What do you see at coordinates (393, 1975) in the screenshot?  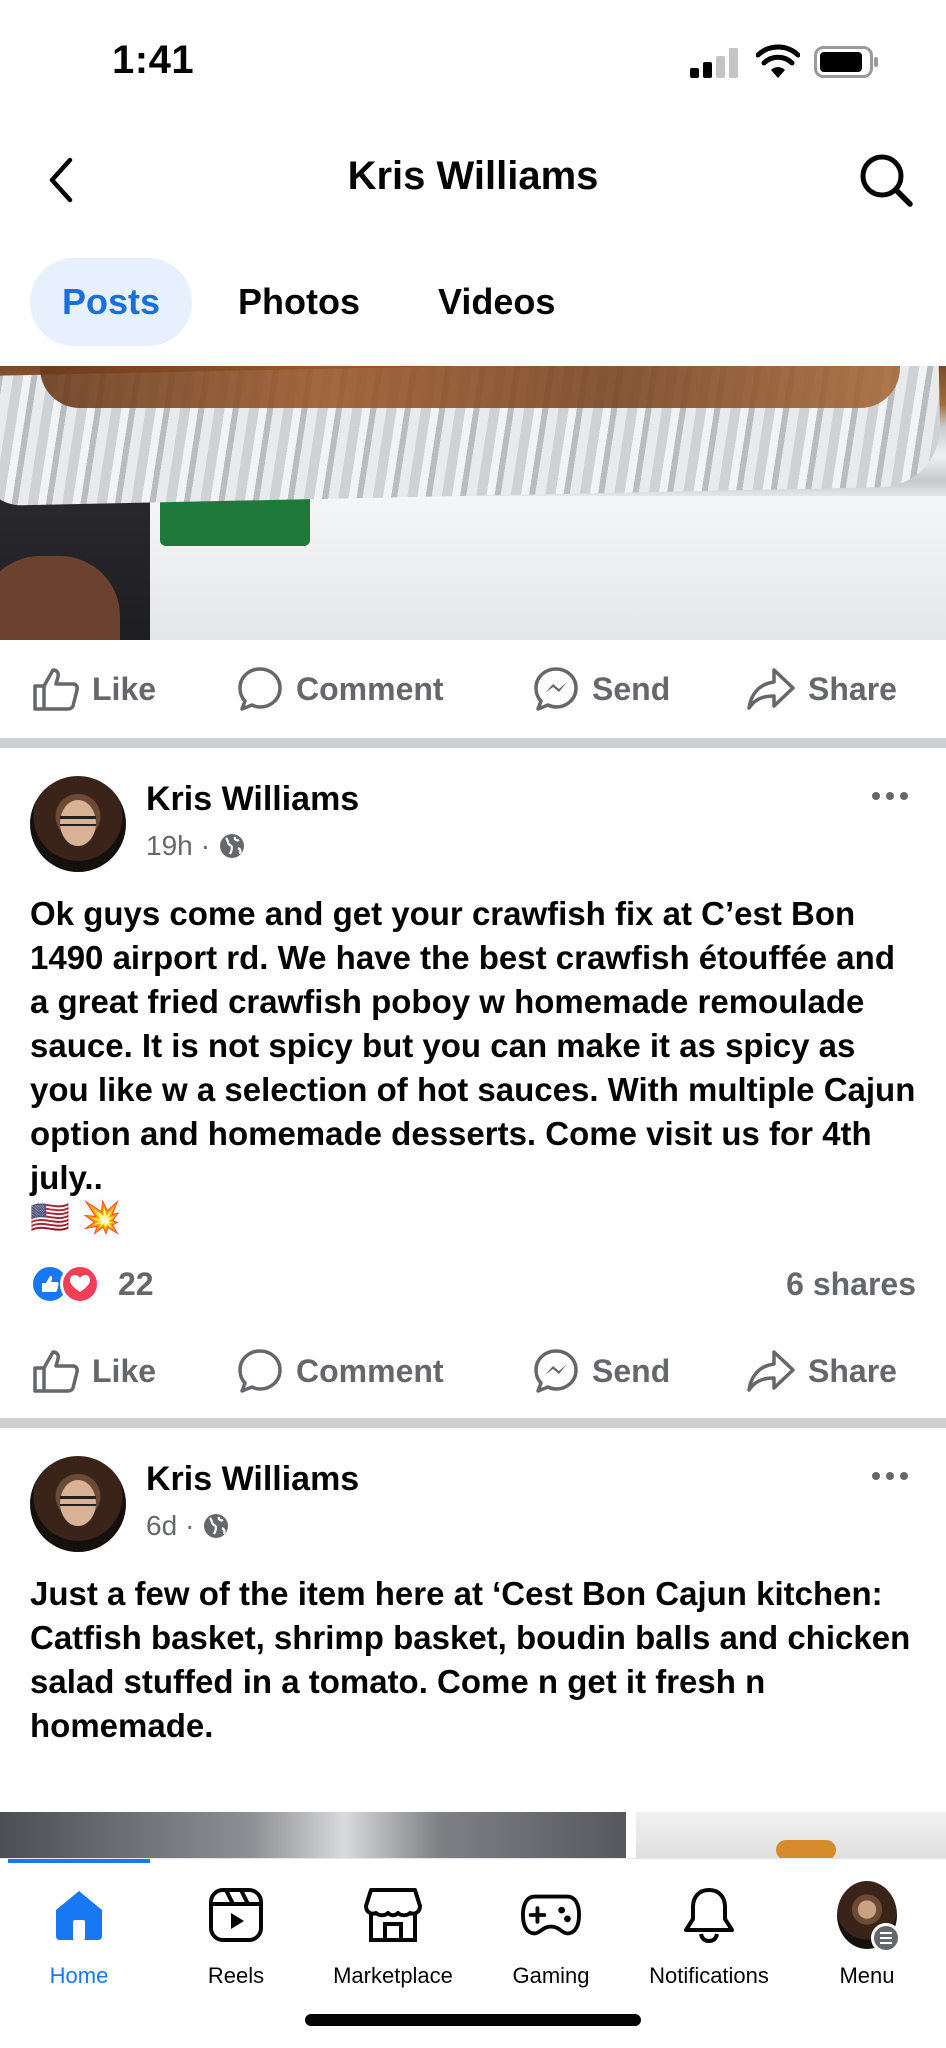 I see `nav-label: Marketplace` at bounding box center [393, 1975].